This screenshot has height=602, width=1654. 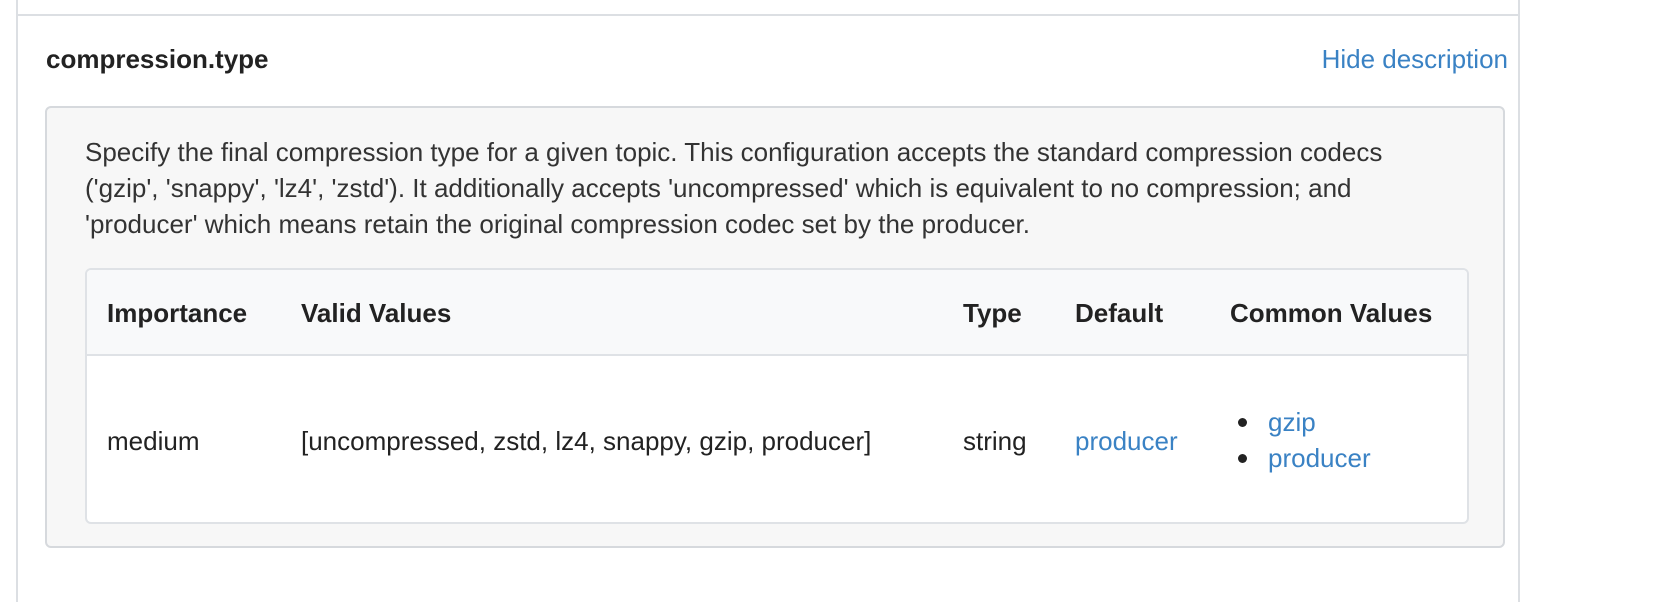 I want to click on header-type: Type, so click(x=992, y=313).